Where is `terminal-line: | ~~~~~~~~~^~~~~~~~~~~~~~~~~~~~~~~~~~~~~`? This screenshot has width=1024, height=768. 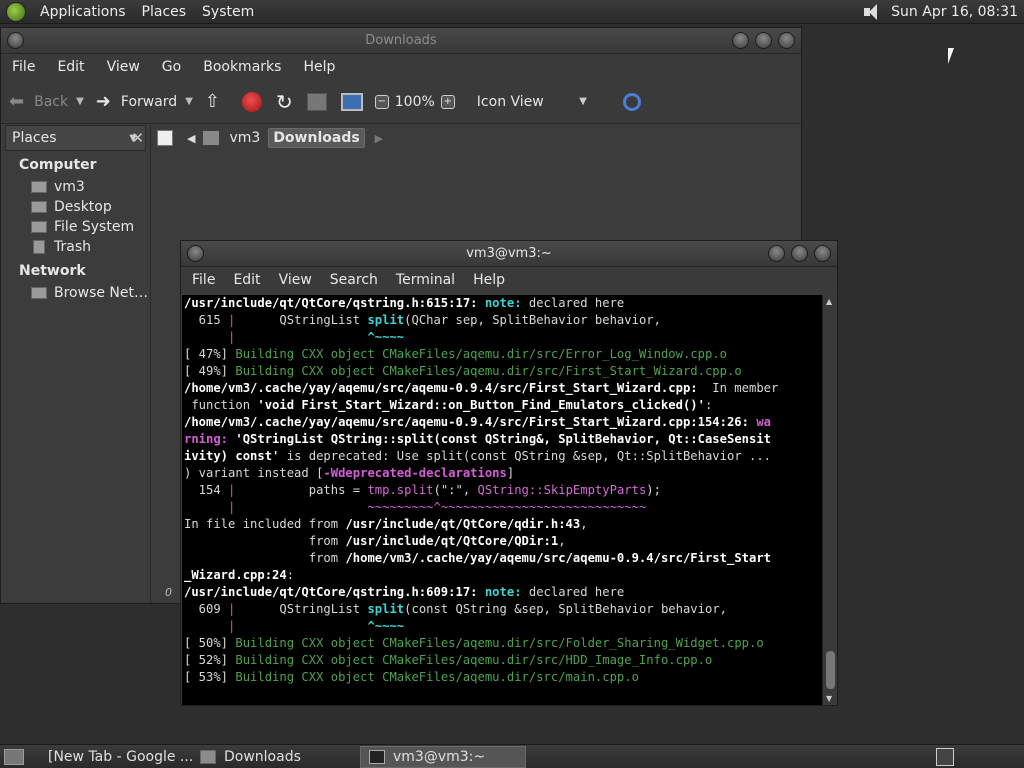
terminal-line: | ~~~~~~~~~^~~~~~~~~~~~~~~~~~~~~~~~~~~~~ is located at coordinates (437, 507).